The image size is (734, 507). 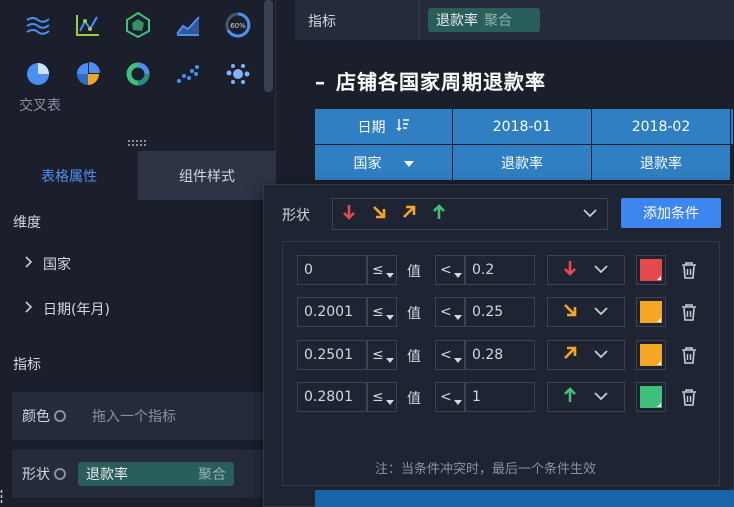 I want to click on table-header-country: 国家, so click(x=384, y=163).